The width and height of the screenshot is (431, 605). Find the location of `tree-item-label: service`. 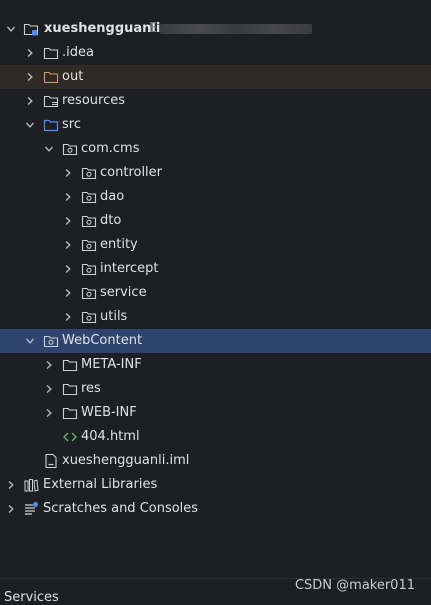

tree-item-label: service is located at coordinates (123, 292).